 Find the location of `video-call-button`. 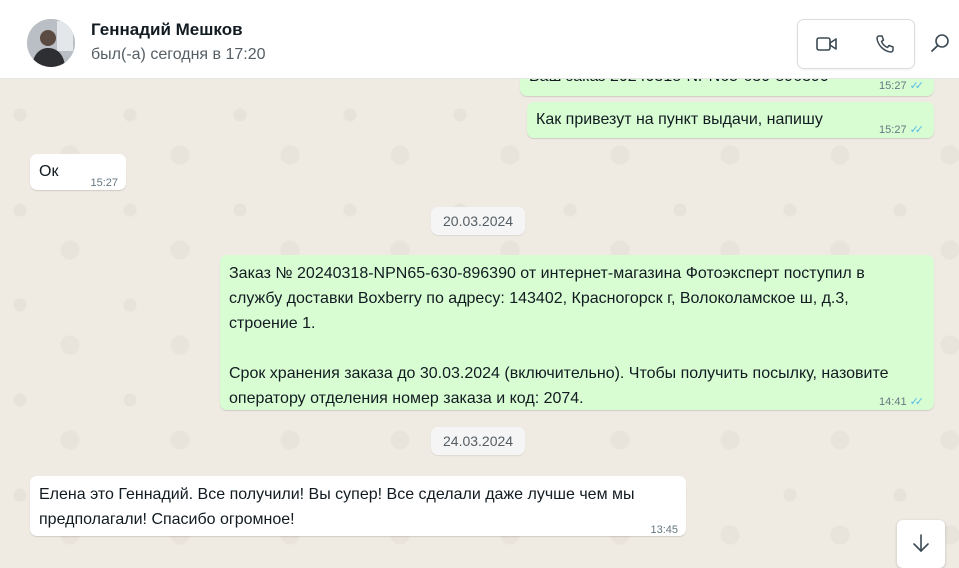

video-call-button is located at coordinates (827, 44).